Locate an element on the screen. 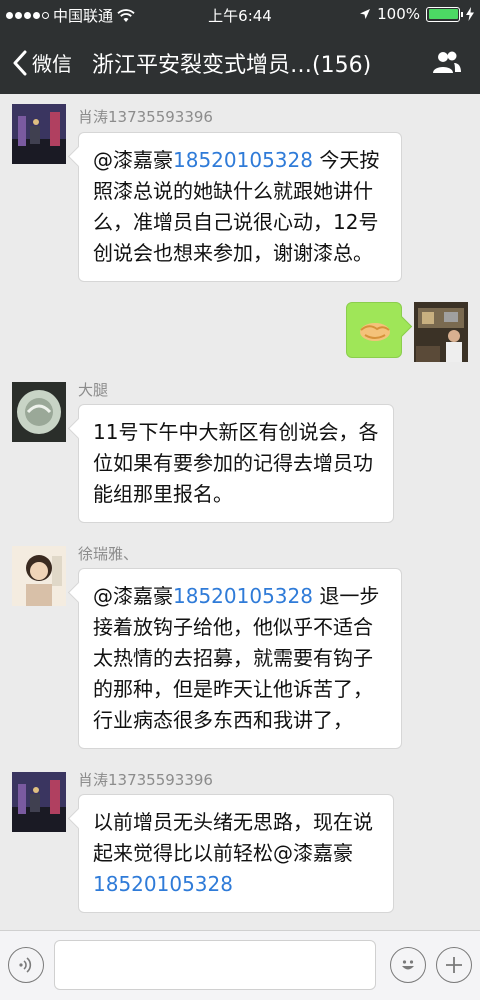 The height and width of the screenshot is (1000, 480). message-input is located at coordinates (215, 965).